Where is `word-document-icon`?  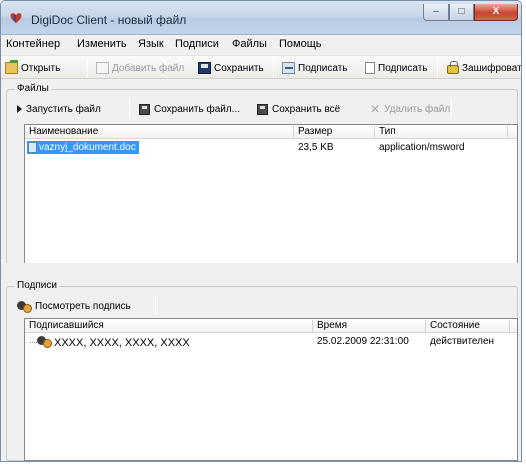
word-document-icon is located at coordinates (32, 147).